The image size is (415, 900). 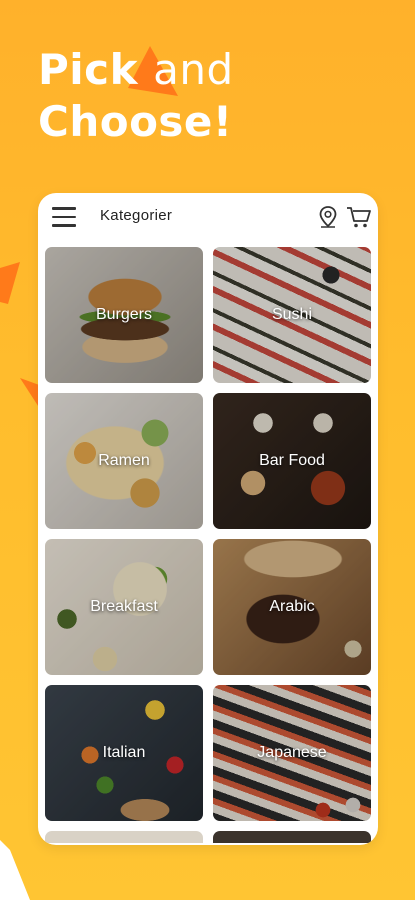 I want to click on category-label: Burgers, so click(x=124, y=314).